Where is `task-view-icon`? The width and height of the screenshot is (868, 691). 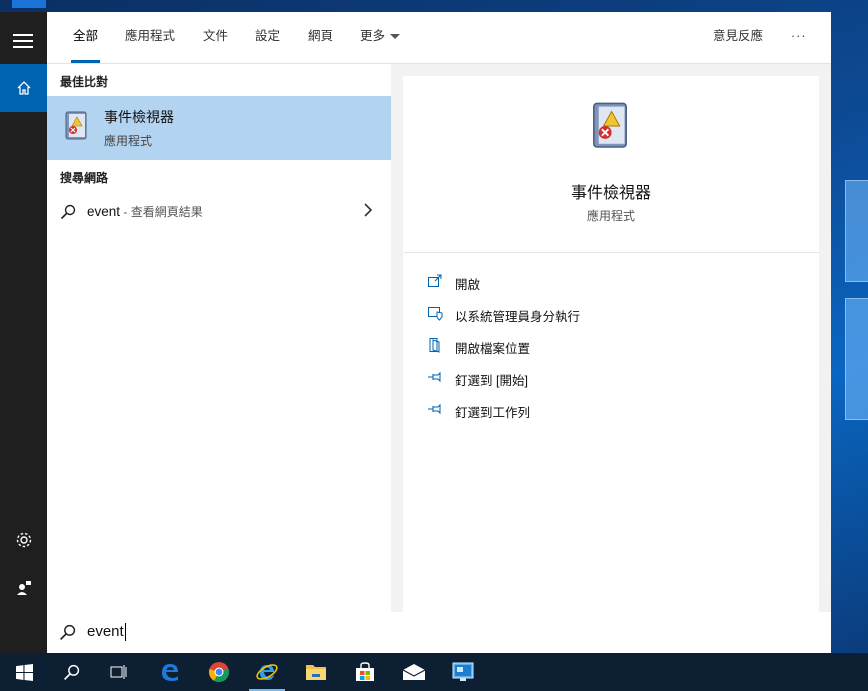 task-view-icon is located at coordinates (118, 672).